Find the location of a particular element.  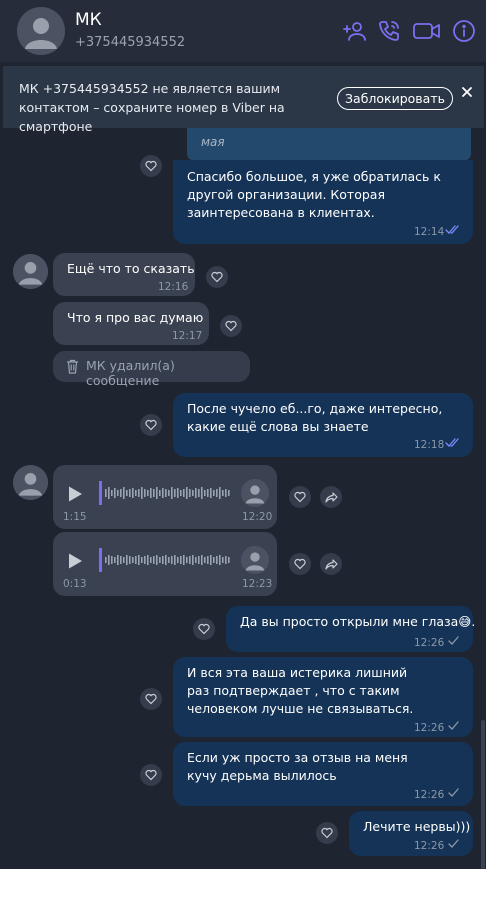

message-bubble-incoming: Ещё что то сказать 12:16 is located at coordinates (124, 274).